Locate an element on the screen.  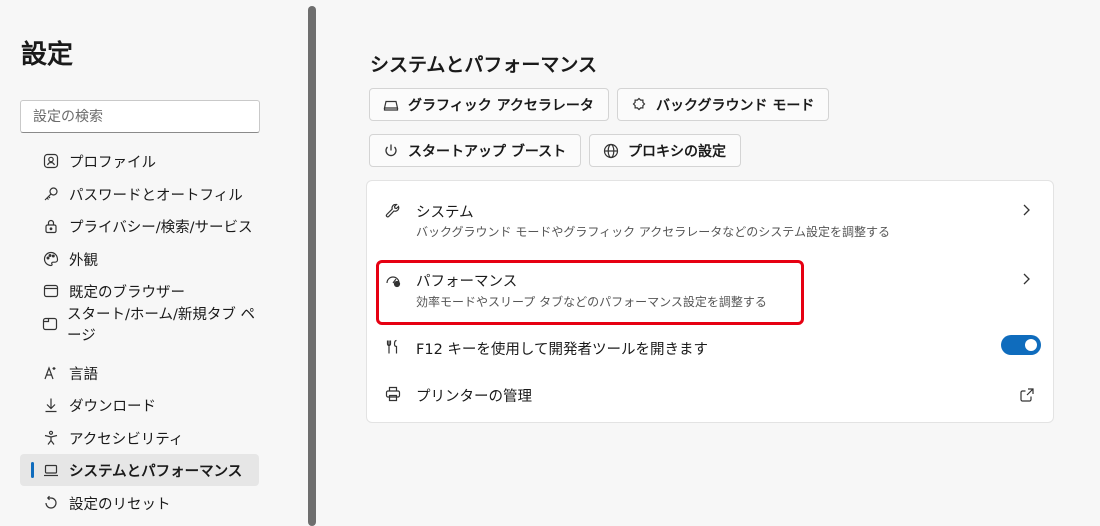
performance-row-desc: 効率モードやスリープ タブなどのパフォーマンス設定を調整する is located at coordinates (591, 302).